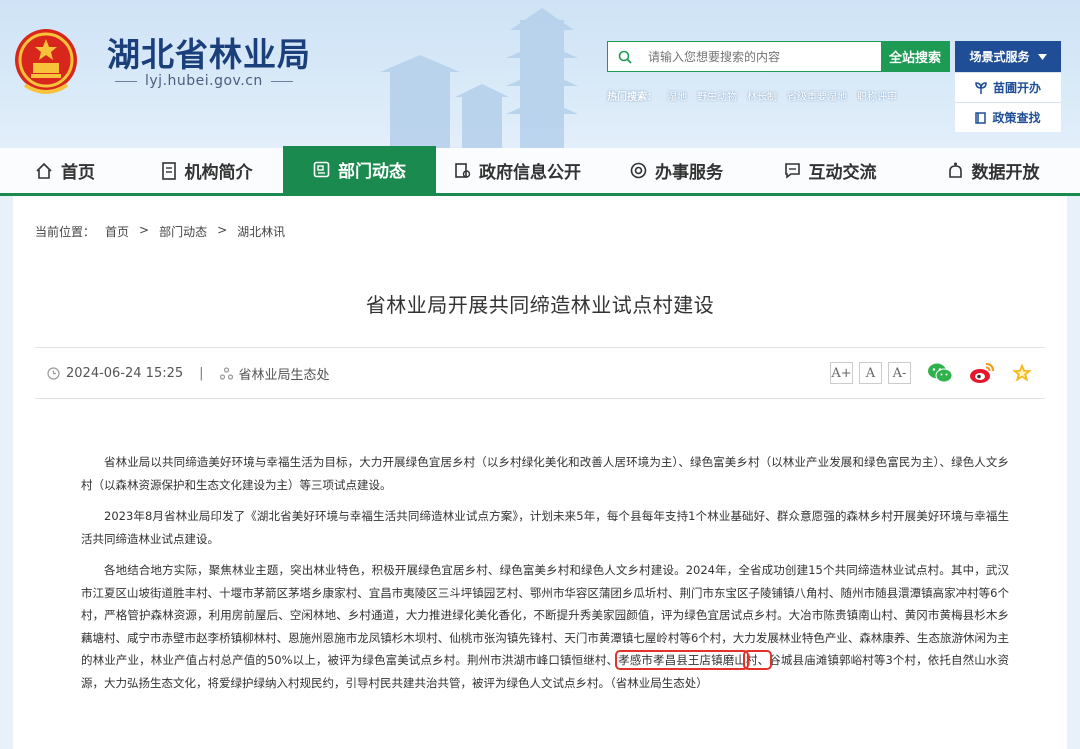 The image size is (1080, 749). Describe the element at coordinates (762, 95) in the screenshot. I see `hot-search-item: 林长制` at that location.